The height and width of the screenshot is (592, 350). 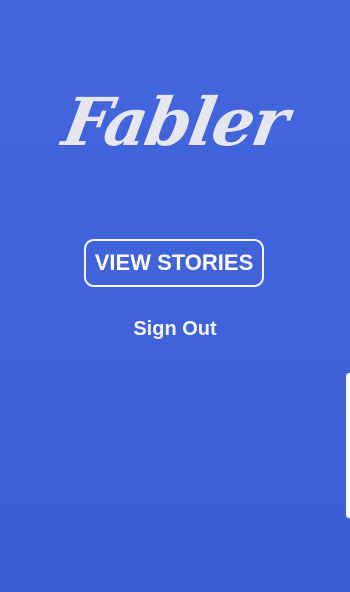 I want to click on view-stories-button: VIEW STORIES, so click(x=174, y=263).